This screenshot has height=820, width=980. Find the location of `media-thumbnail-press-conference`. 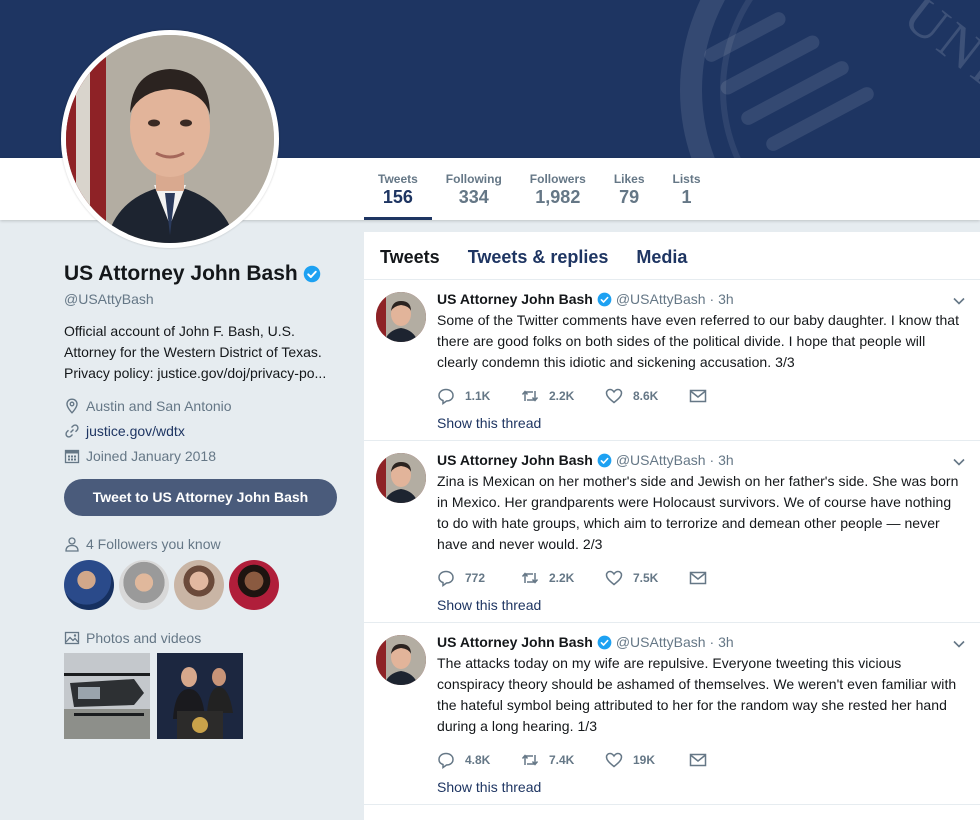

media-thumbnail-press-conference is located at coordinates (200, 696).